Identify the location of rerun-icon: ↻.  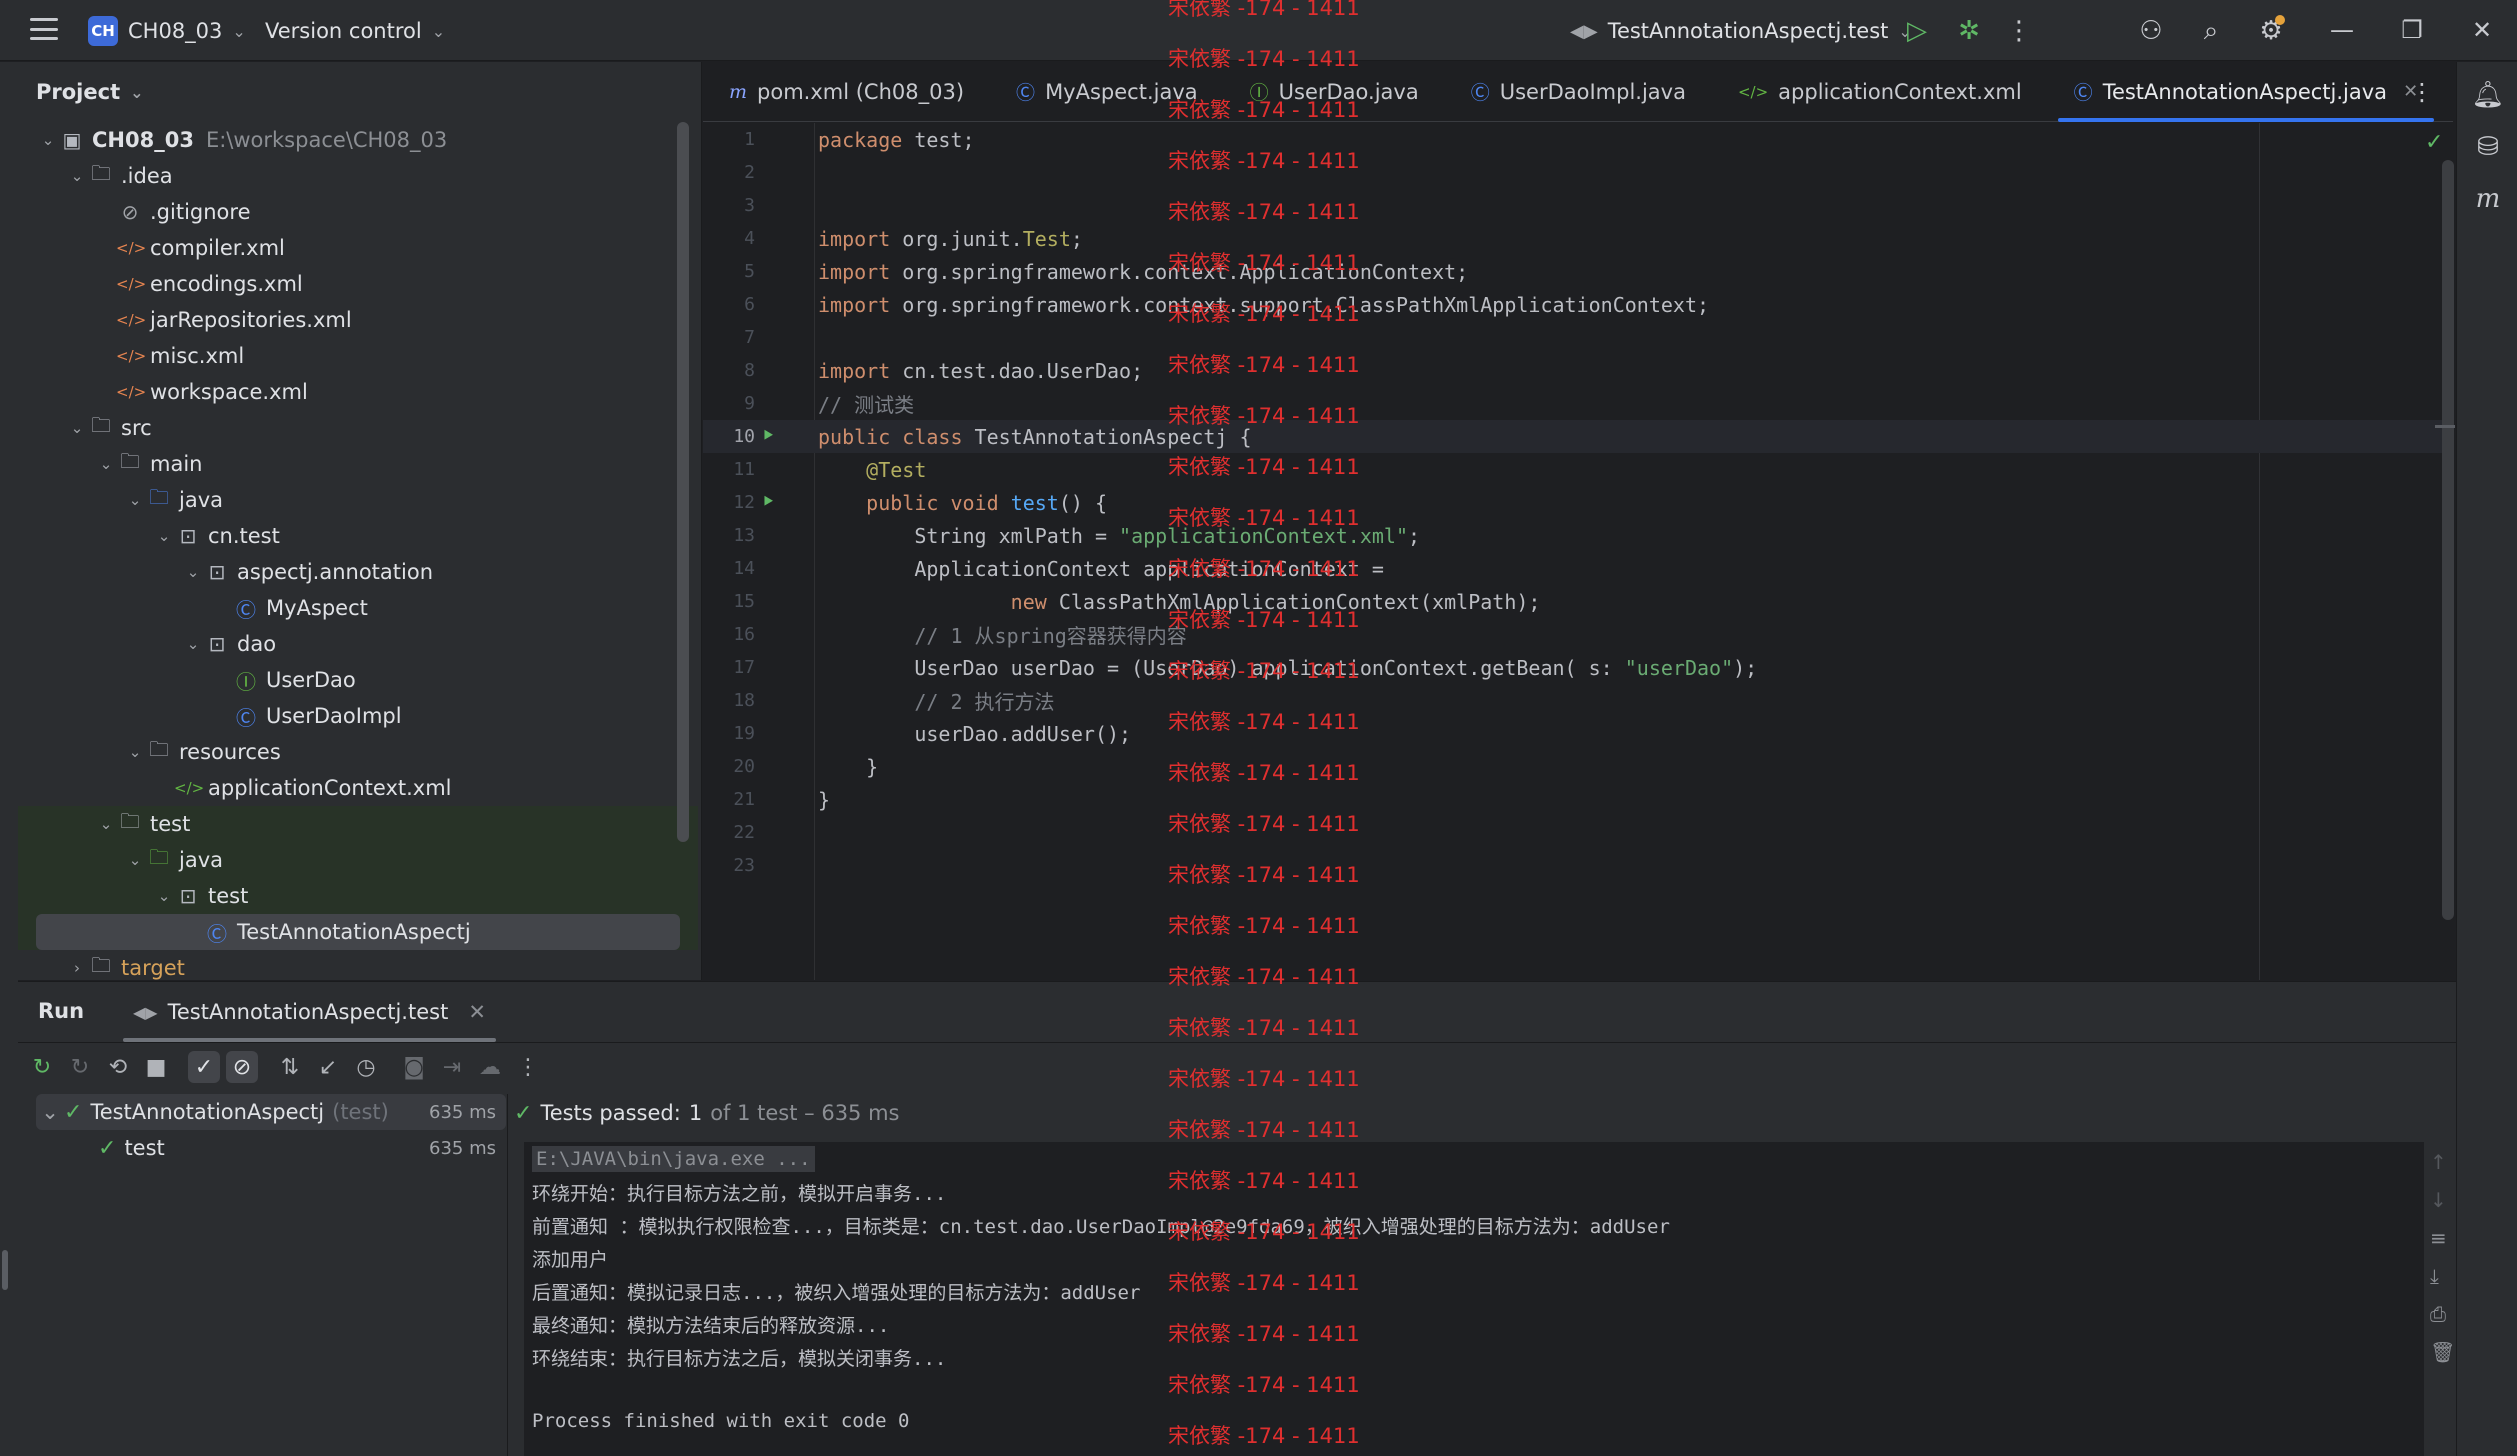
(42, 1067).